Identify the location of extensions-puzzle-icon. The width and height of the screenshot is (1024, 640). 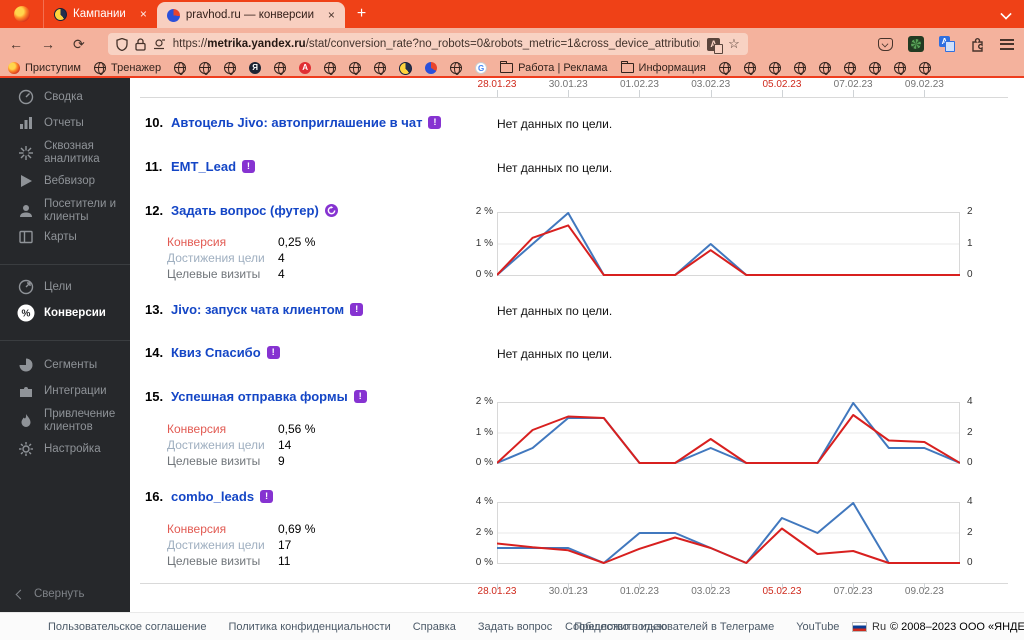
(977, 44).